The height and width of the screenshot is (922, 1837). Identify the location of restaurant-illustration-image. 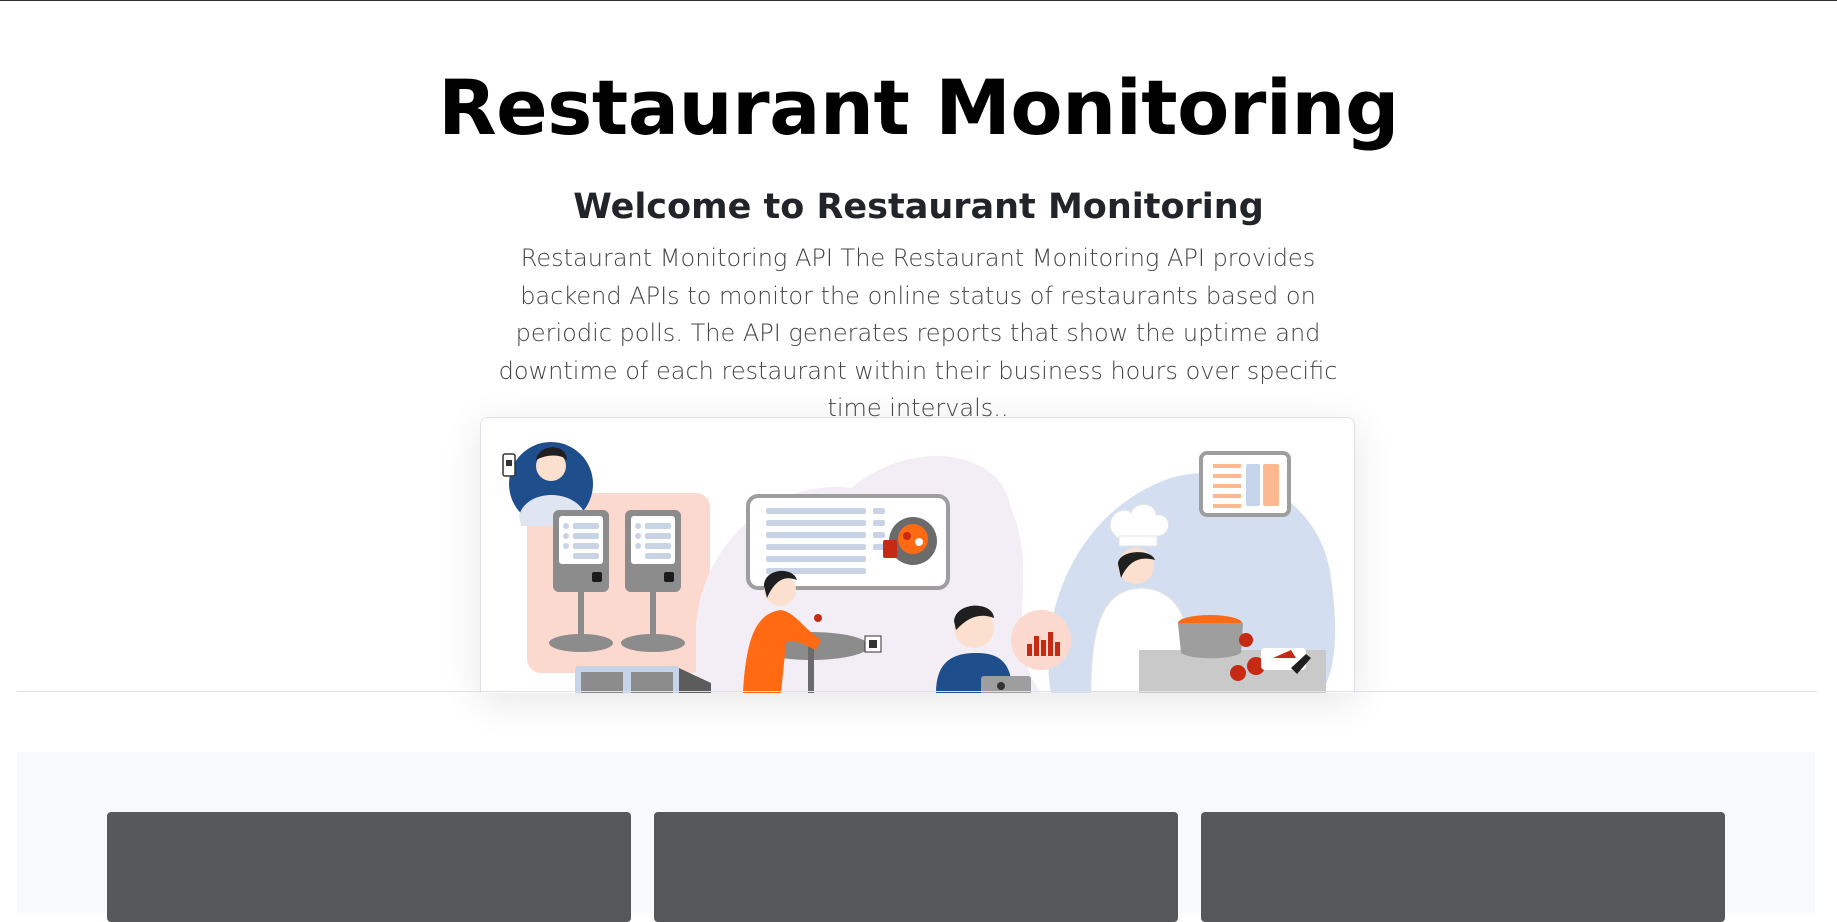
(919, 567).